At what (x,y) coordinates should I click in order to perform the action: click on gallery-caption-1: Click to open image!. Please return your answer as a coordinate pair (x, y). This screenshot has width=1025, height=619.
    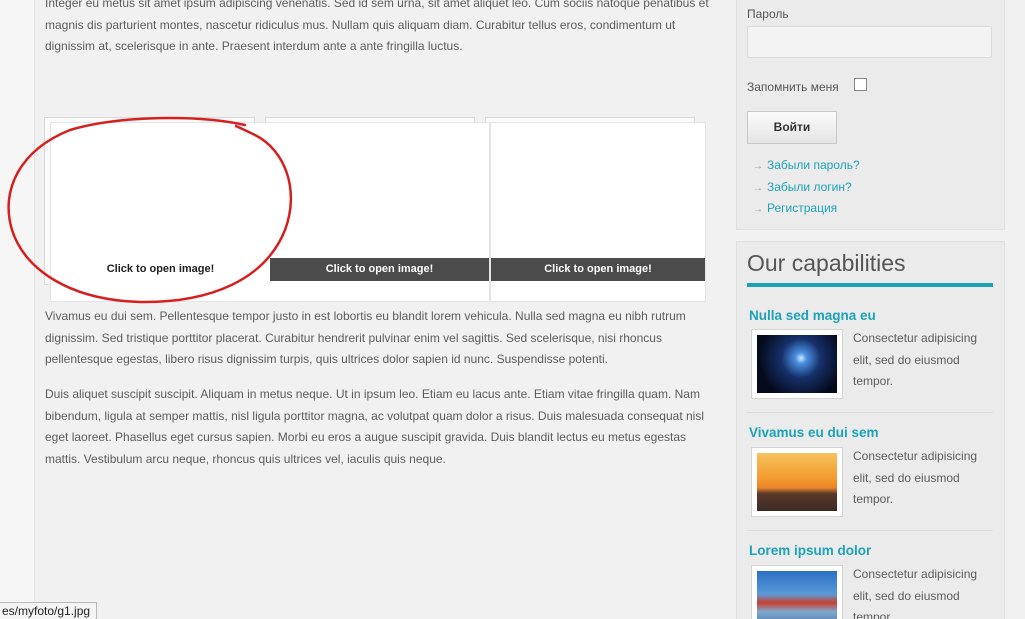
    Looking at the image, I should click on (160, 269).